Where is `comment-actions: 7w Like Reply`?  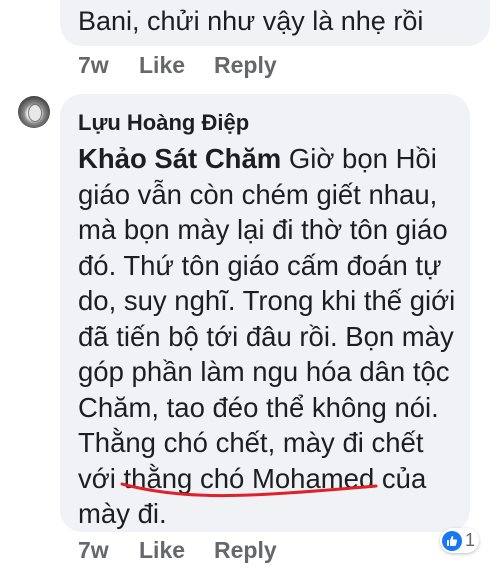 comment-actions: 7w Like Reply is located at coordinates (177, 550).